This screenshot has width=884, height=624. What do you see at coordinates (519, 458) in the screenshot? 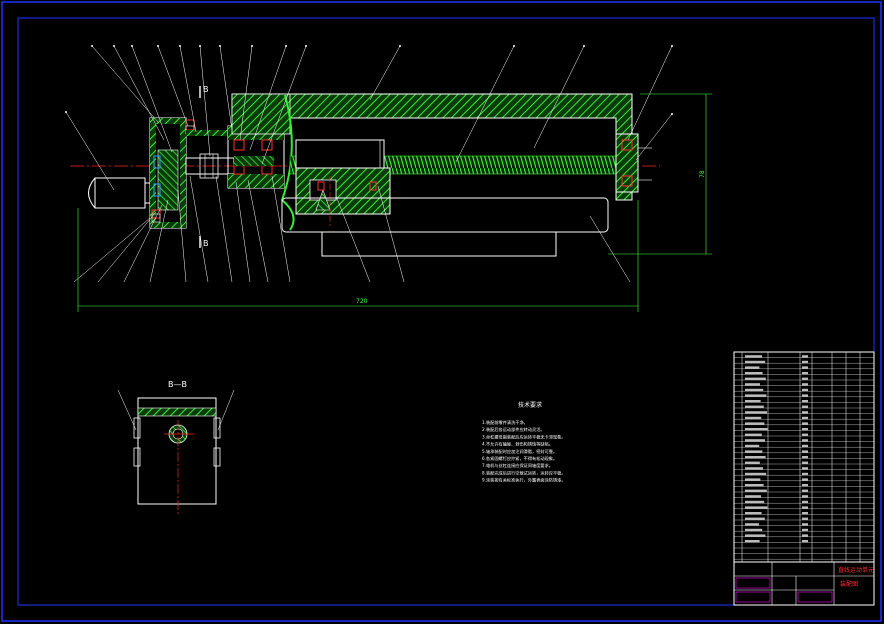
I see `tech-line: 6.各紧固螺钉应拧紧，不得有松动现象。` at bounding box center [519, 458].